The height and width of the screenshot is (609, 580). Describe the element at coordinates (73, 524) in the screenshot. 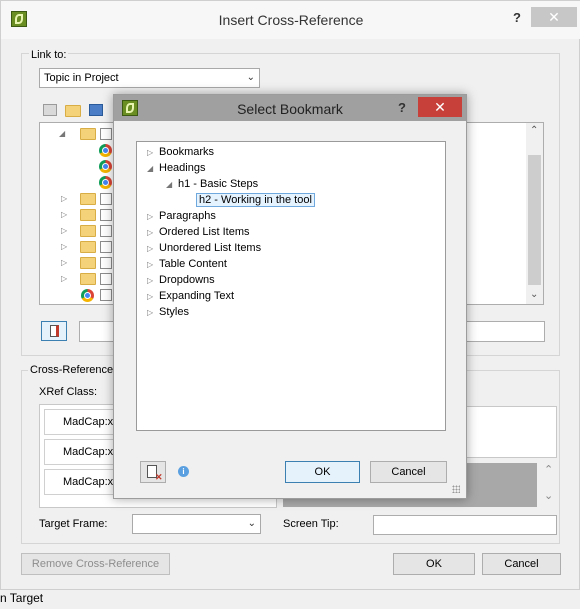

I see `target-frame-label: Target Frame:` at that location.